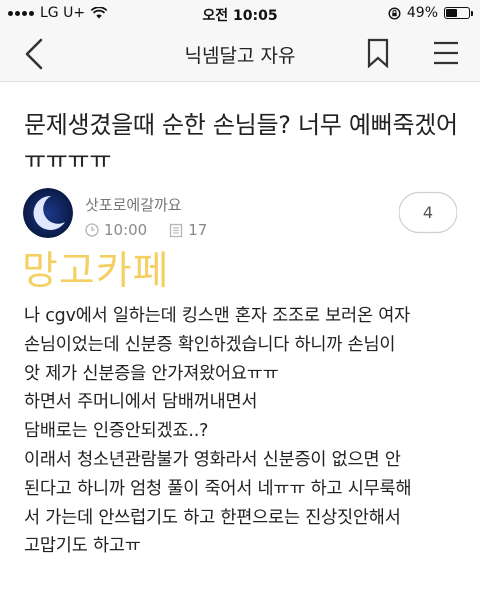 The width and height of the screenshot is (480, 610). I want to click on board-title: 닉넴달고 자유, so click(240, 56).